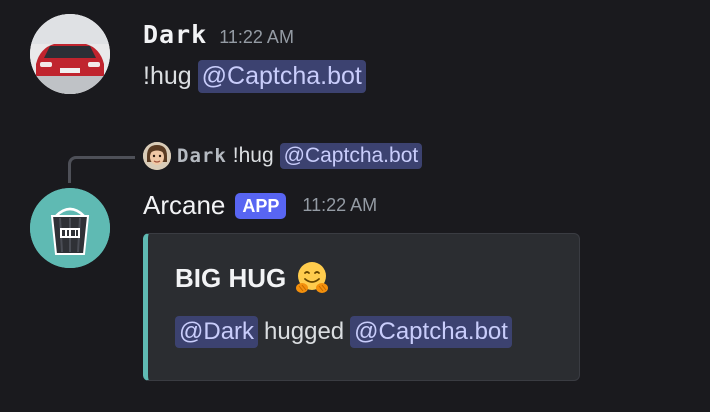 The image size is (710, 412). What do you see at coordinates (253, 155) in the screenshot?
I see `reply-text: !hug` at bounding box center [253, 155].